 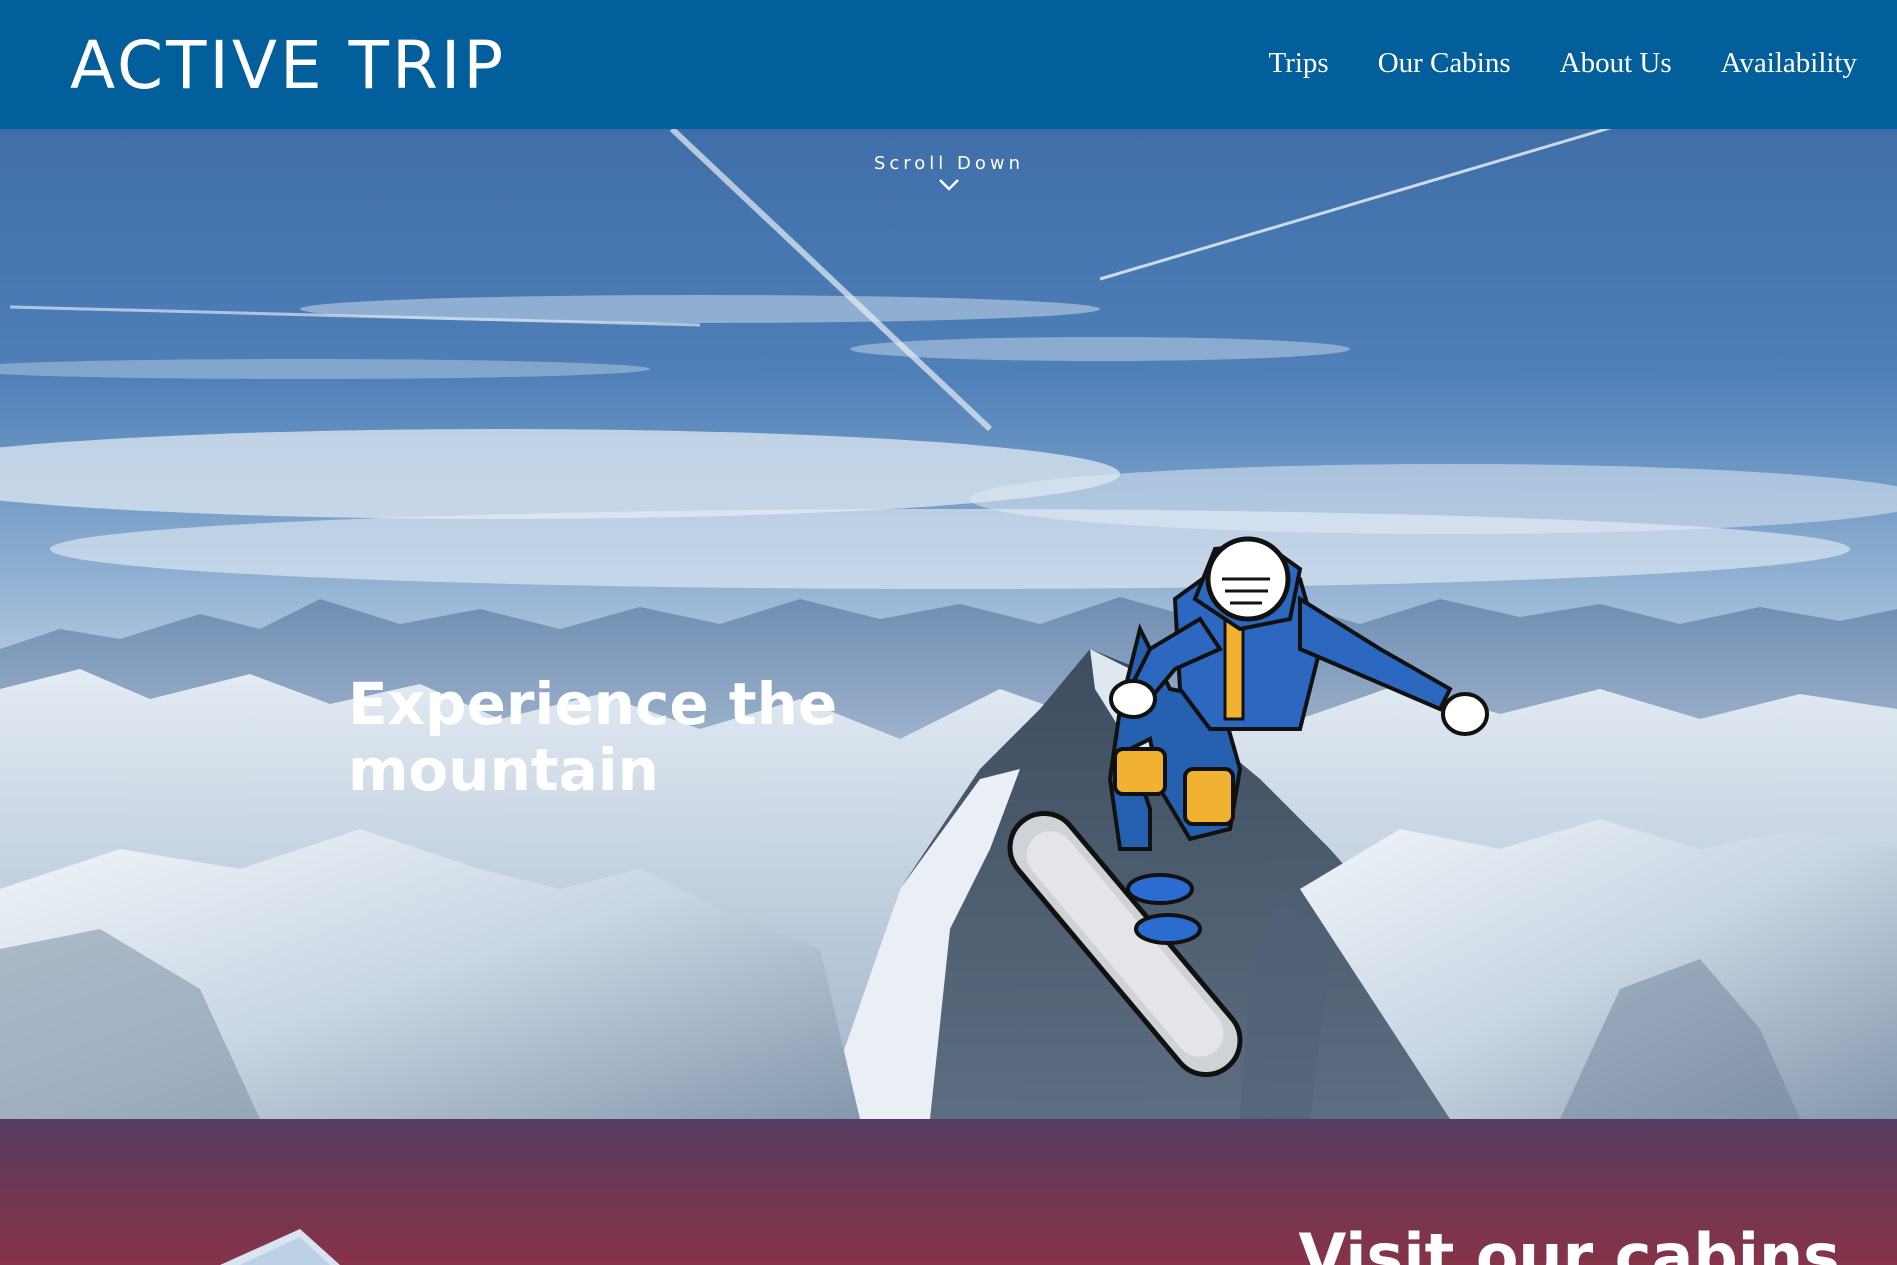 I want to click on hero-title: Experience the mountain, so click(x=593, y=736).